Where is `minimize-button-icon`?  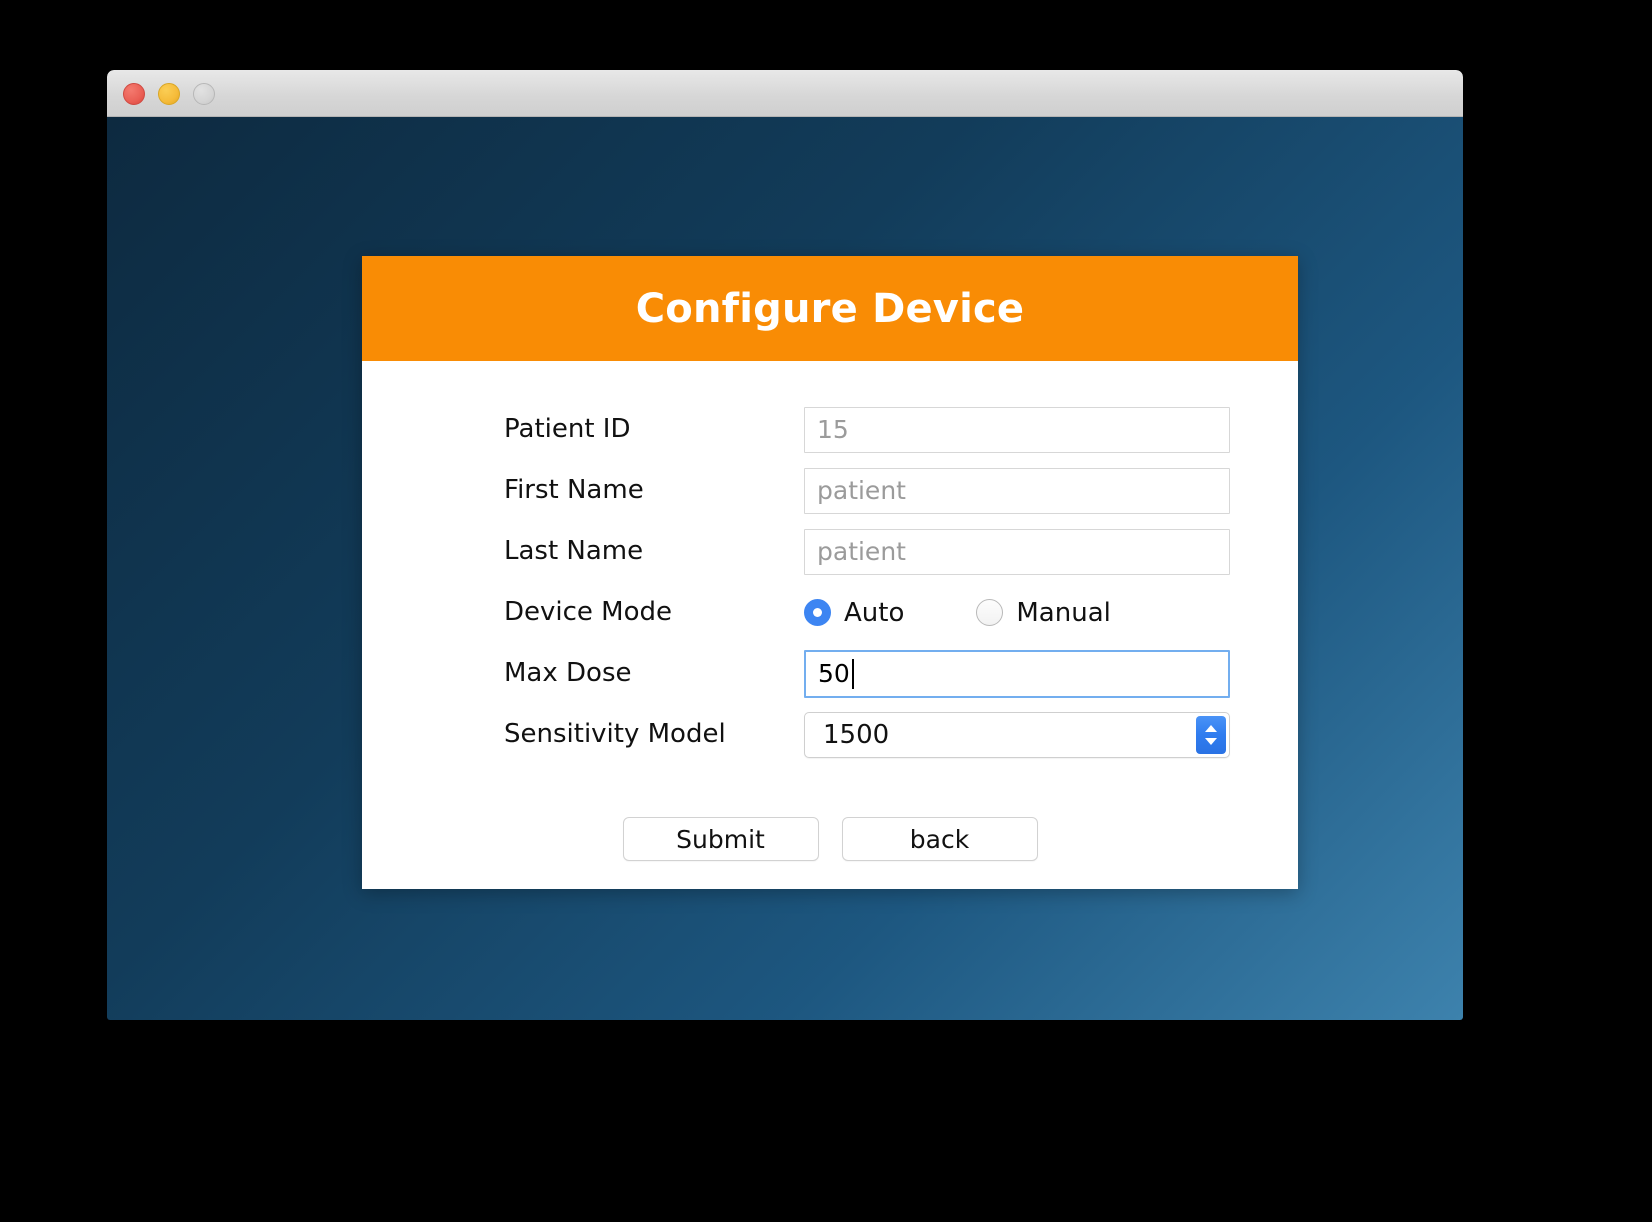 minimize-button-icon is located at coordinates (169, 94).